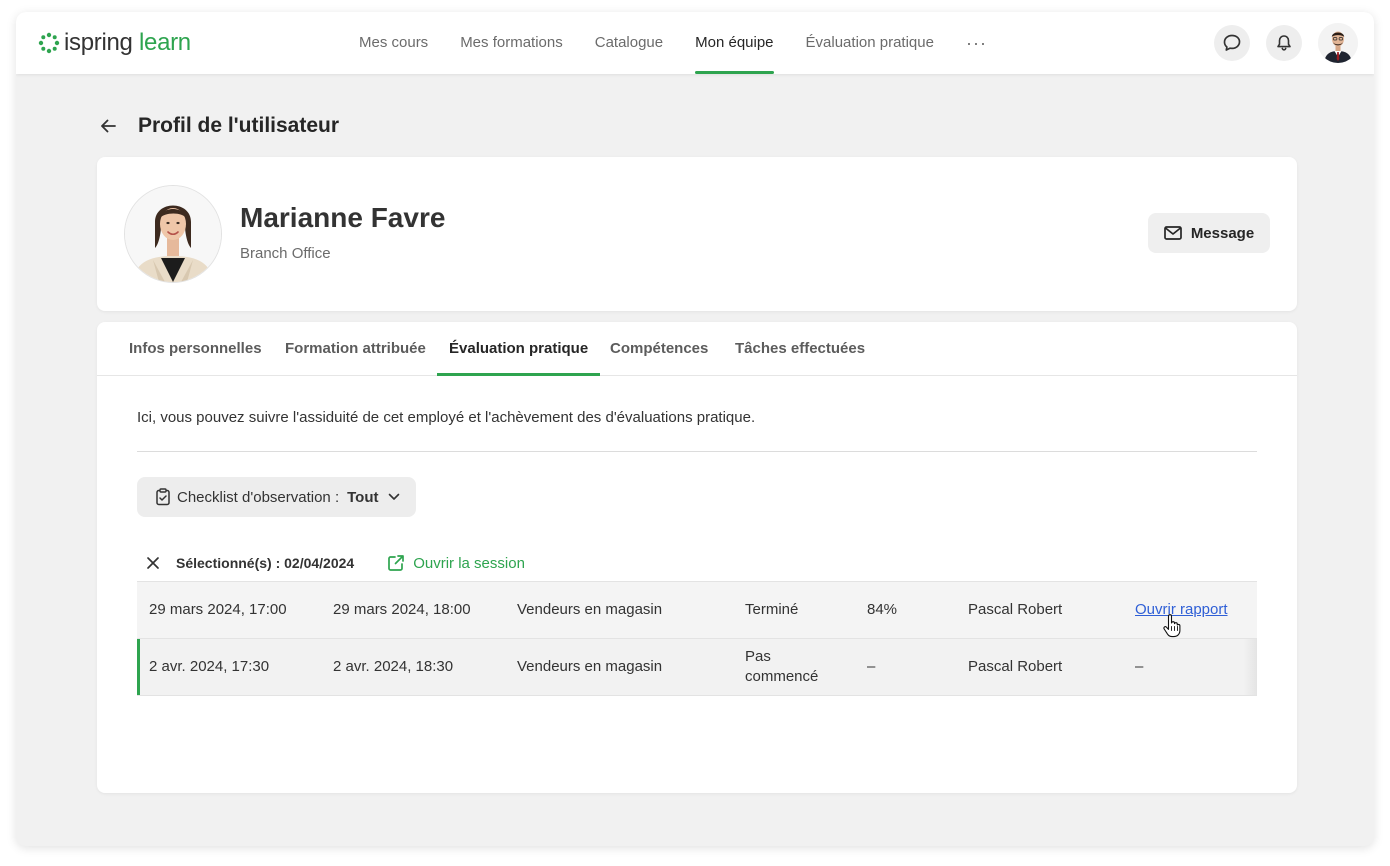 This screenshot has width=1390, height=866. Describe the element at coordinates (239, 125) in the screenshot. I see `page-title: Profil de l'utilisateur` at that location.